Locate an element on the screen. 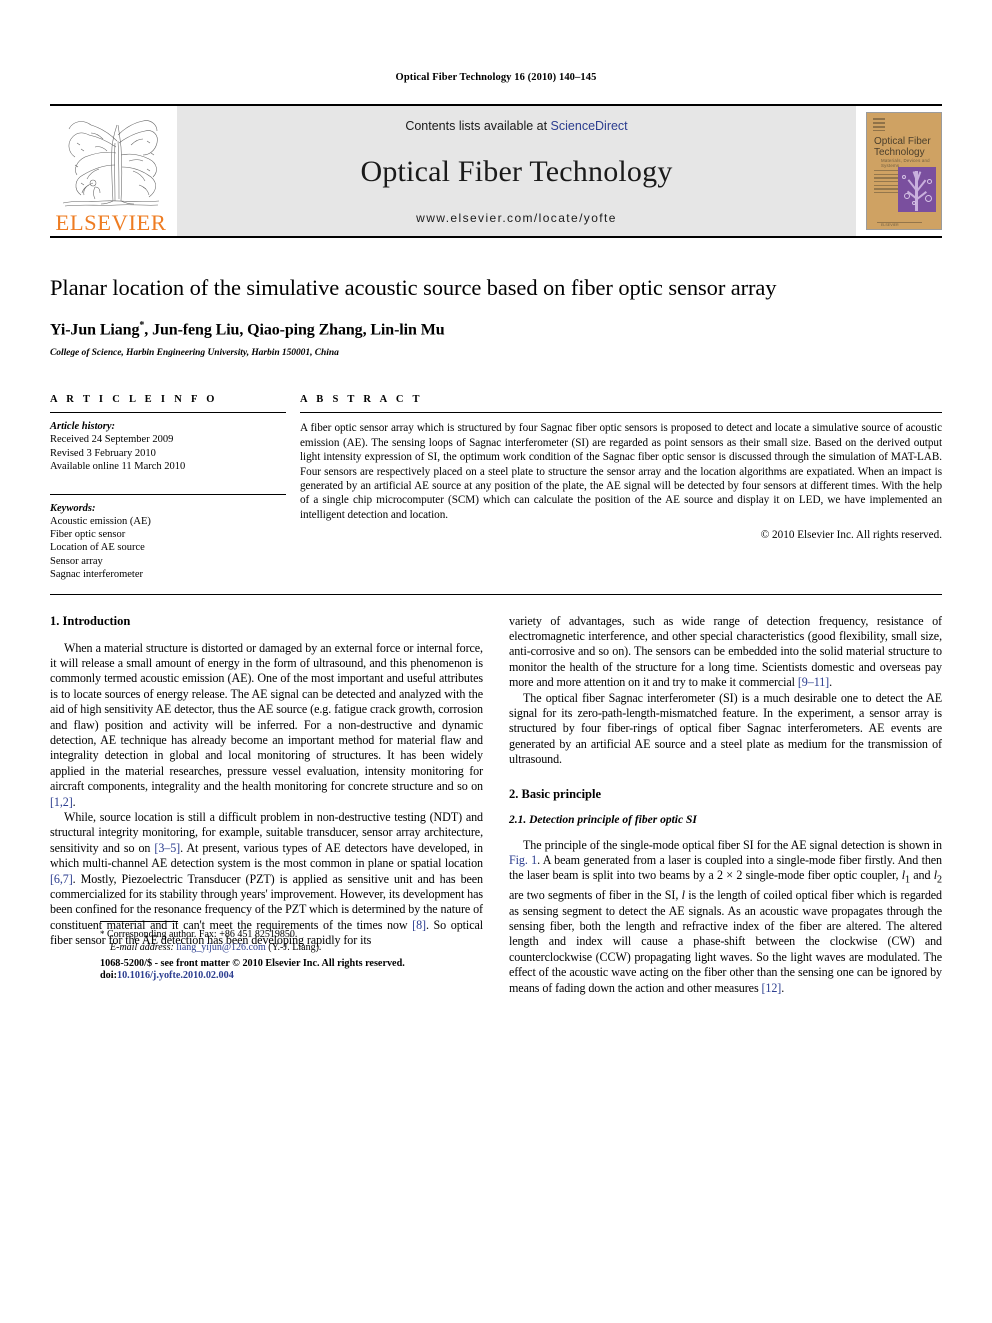 The height and width of the screenshot is (1323, 992). keyword-item: Fiber optic sensor is located at coordinates (88, 534).